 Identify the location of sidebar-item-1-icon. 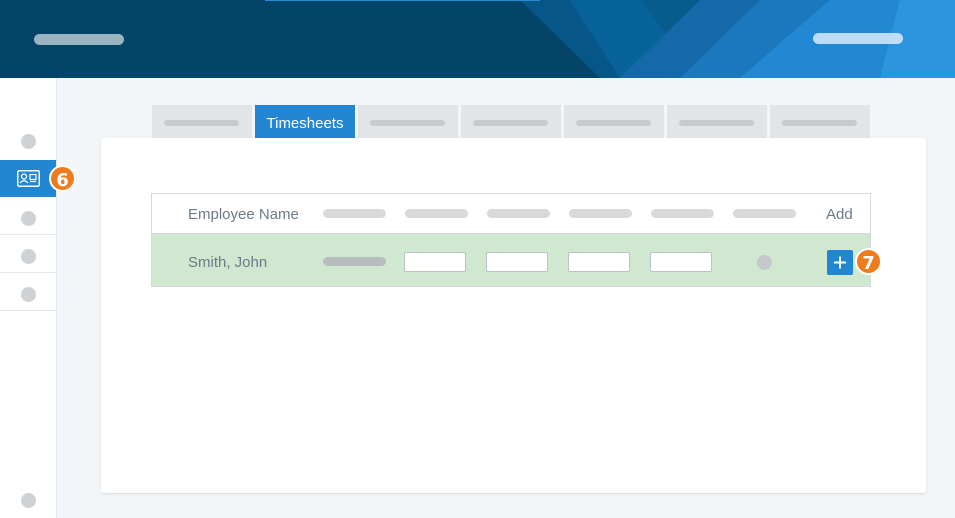
(28, 141).